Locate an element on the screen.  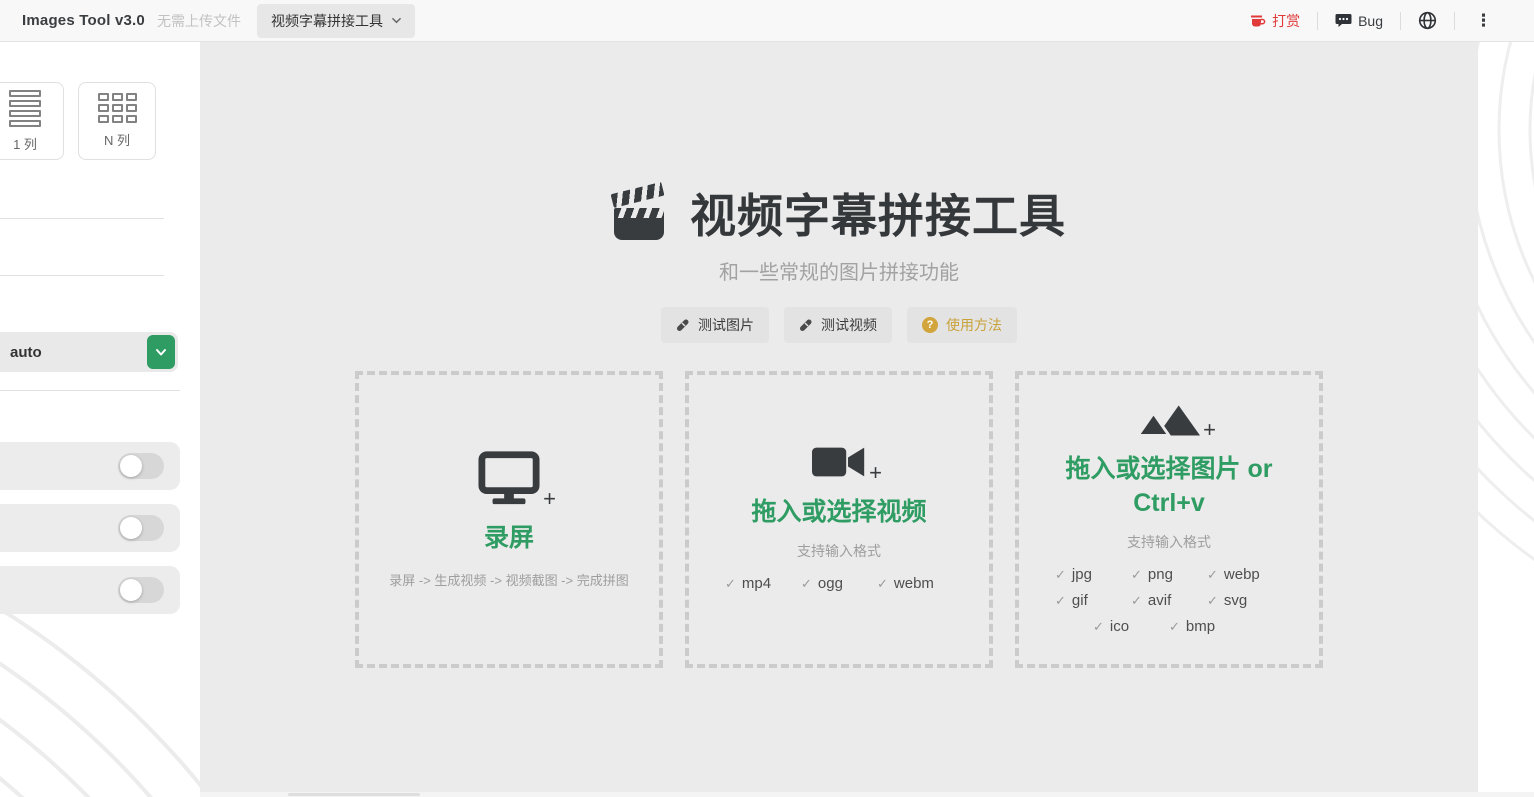
app-title: Images Tool v3.0 is located at coordinates (83, 20).